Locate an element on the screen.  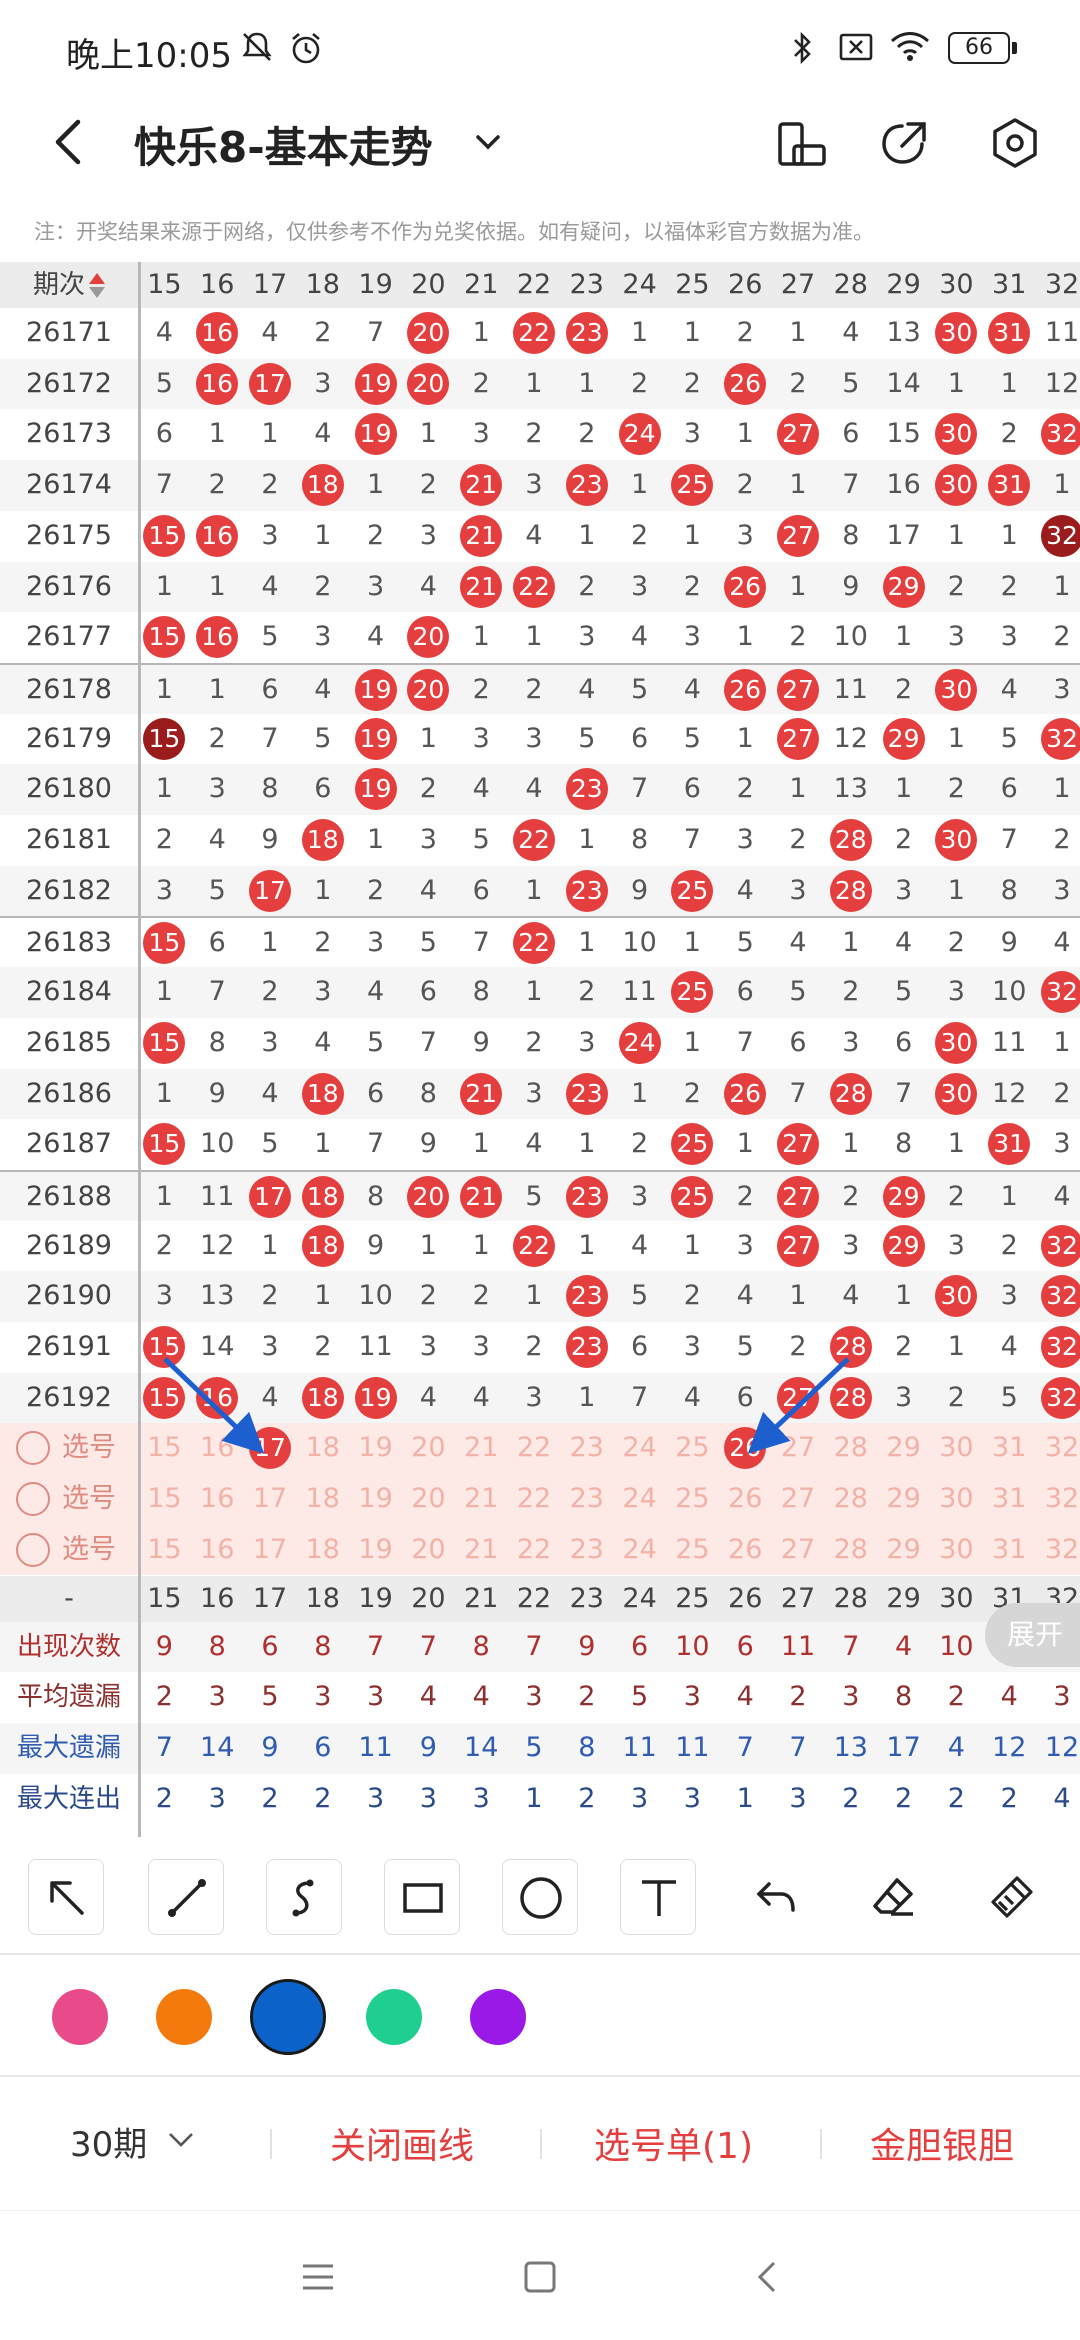
rotate-screen-icon is located at coordinates (801, 143).